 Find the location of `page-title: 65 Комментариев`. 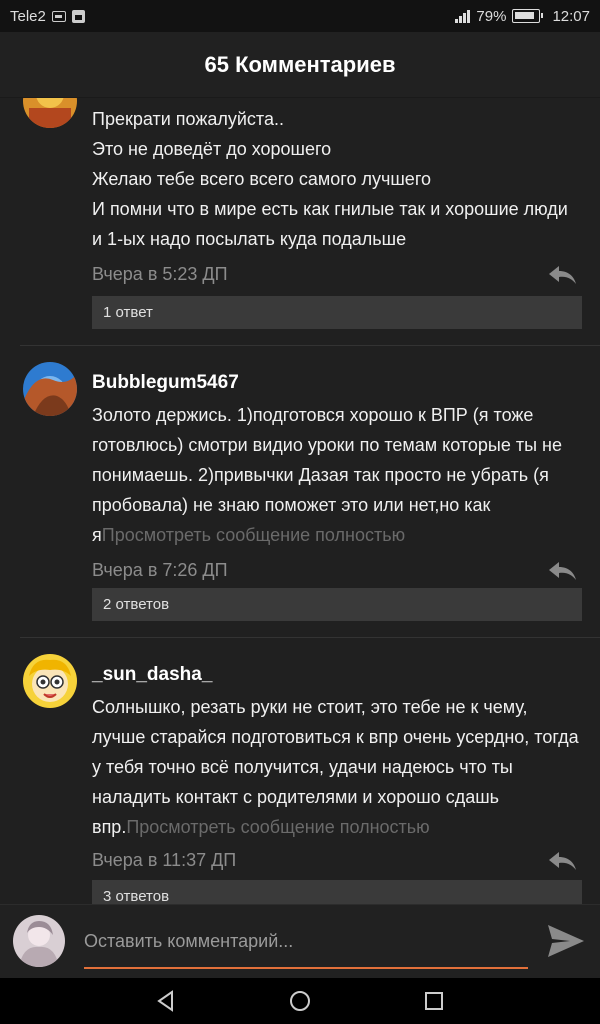

page-title: 65 Комментариев is located at coordinates (300, 64).